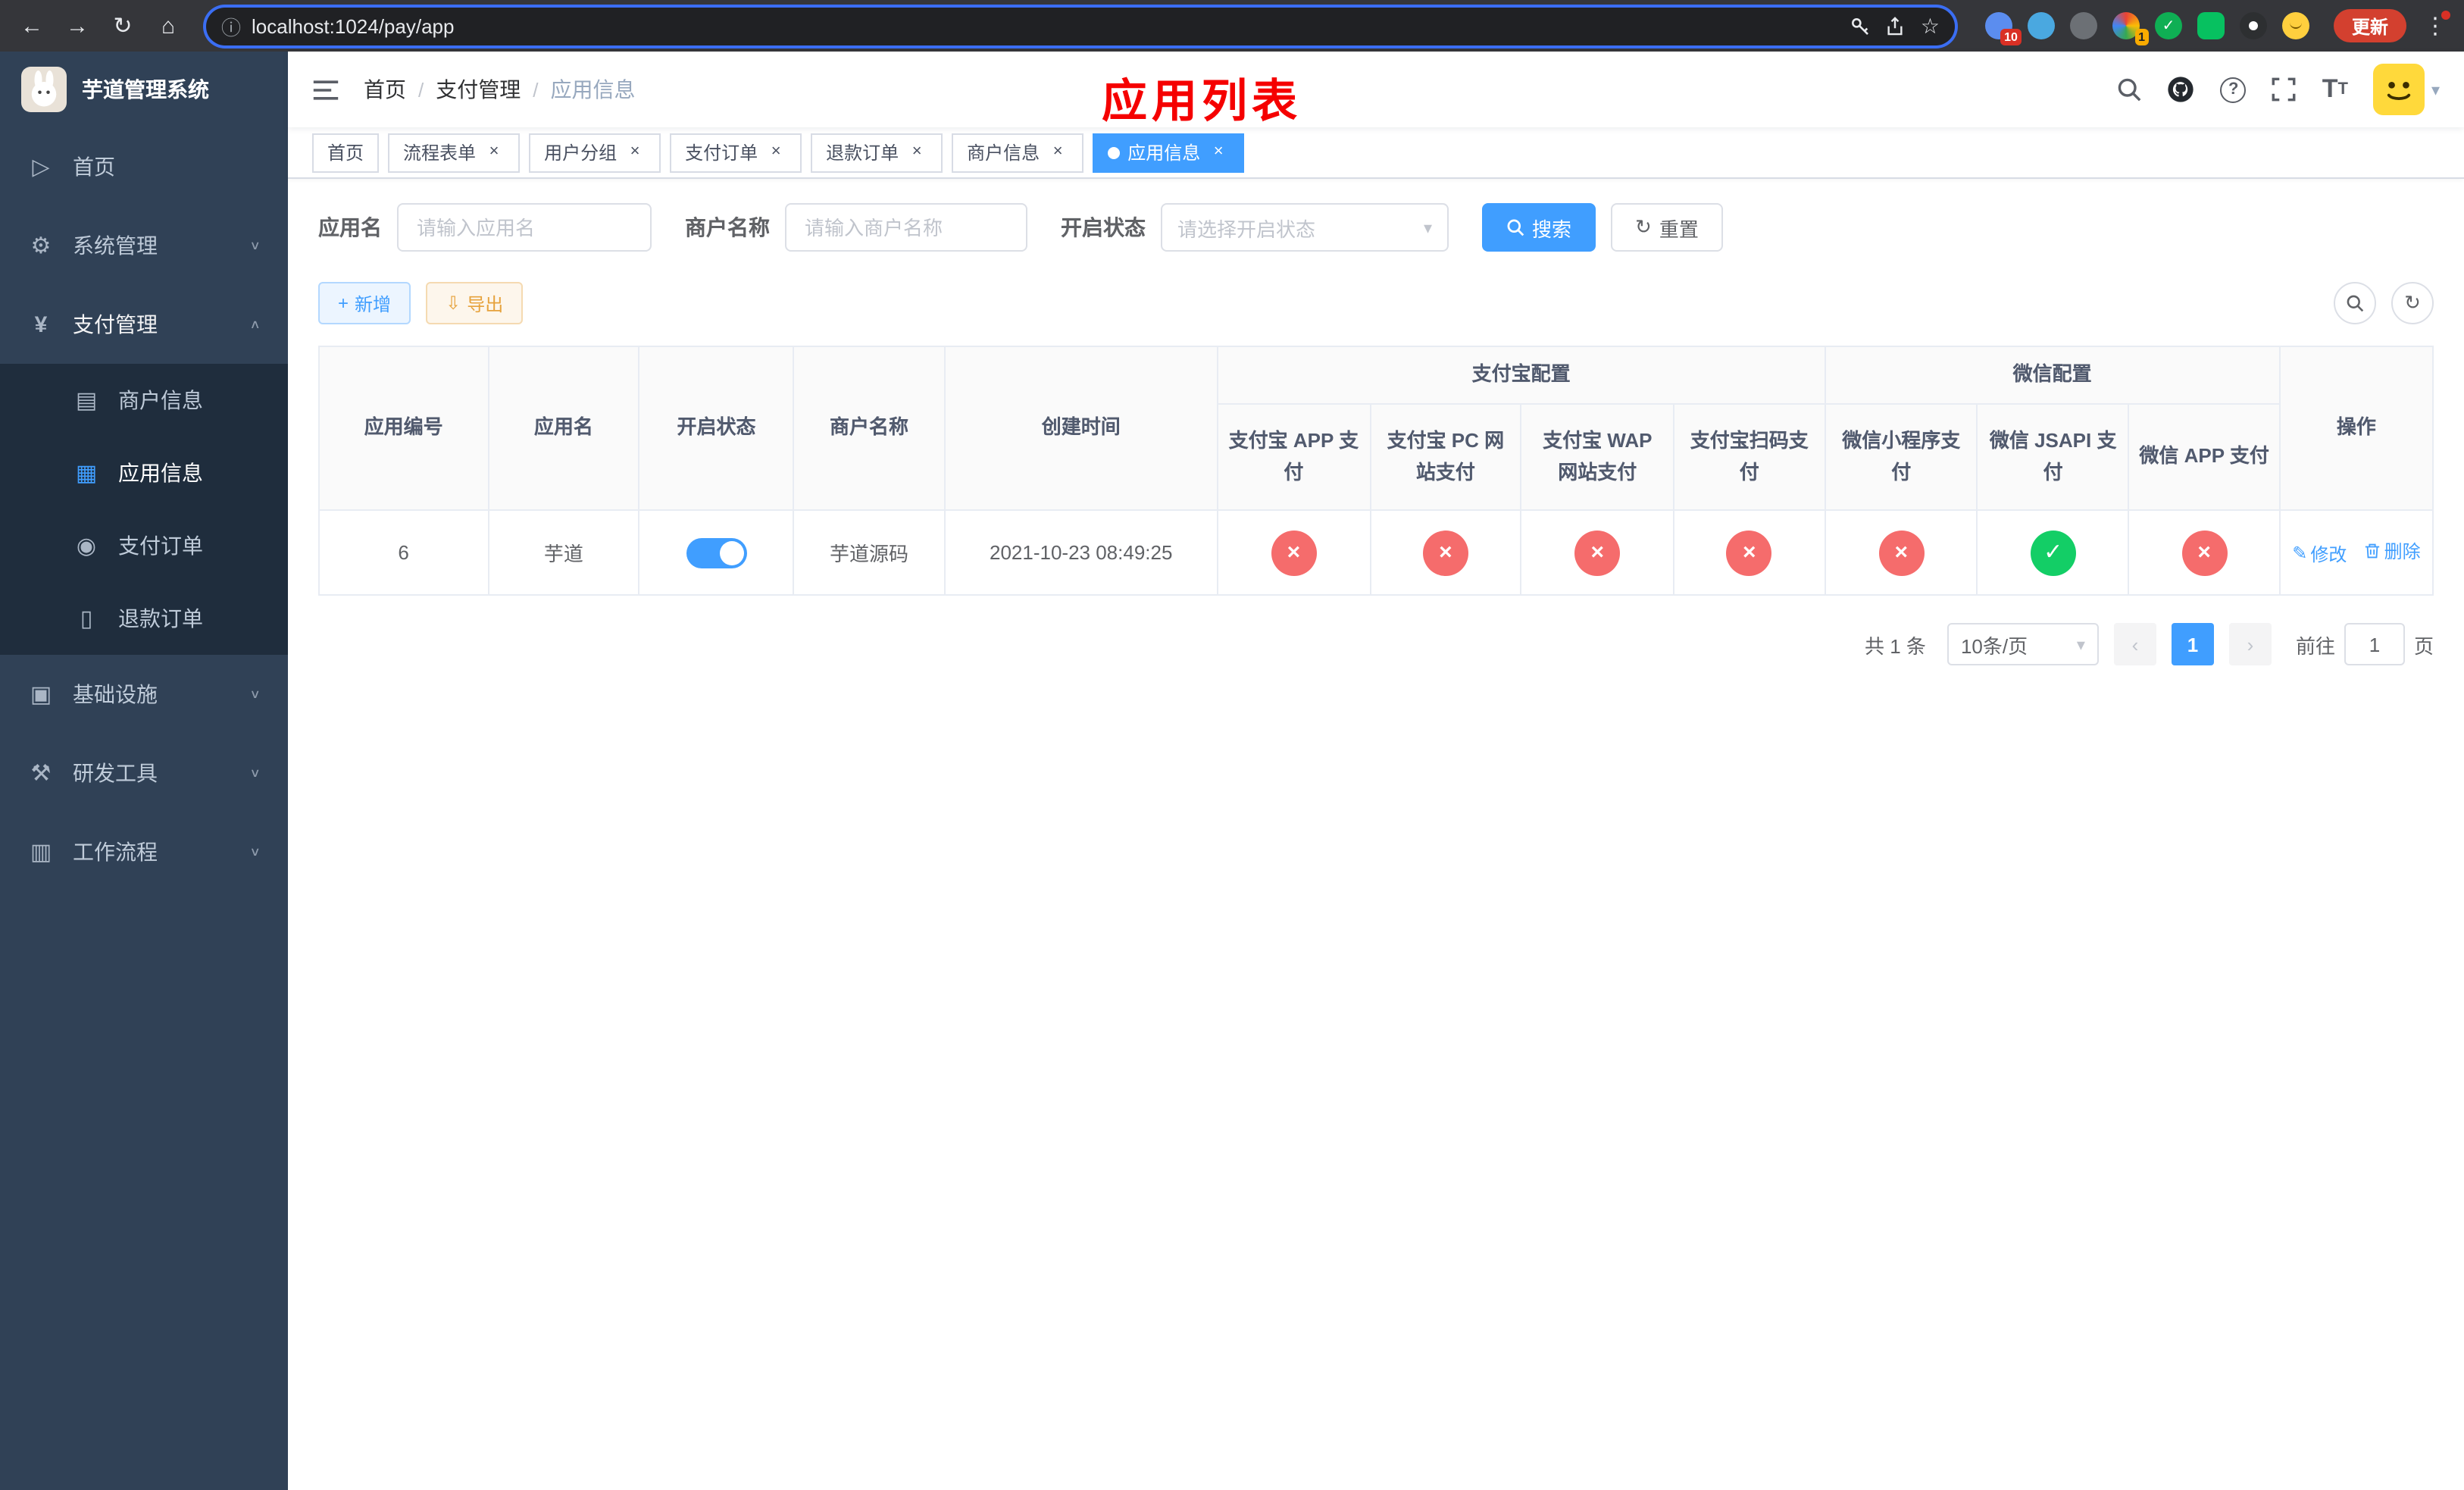 The height and width of the screenshot is (1490, 2464). Describe the element at coordinates (593, 89) in the screenshot. I see `breadcrumb-current: 应用信息` at that location.